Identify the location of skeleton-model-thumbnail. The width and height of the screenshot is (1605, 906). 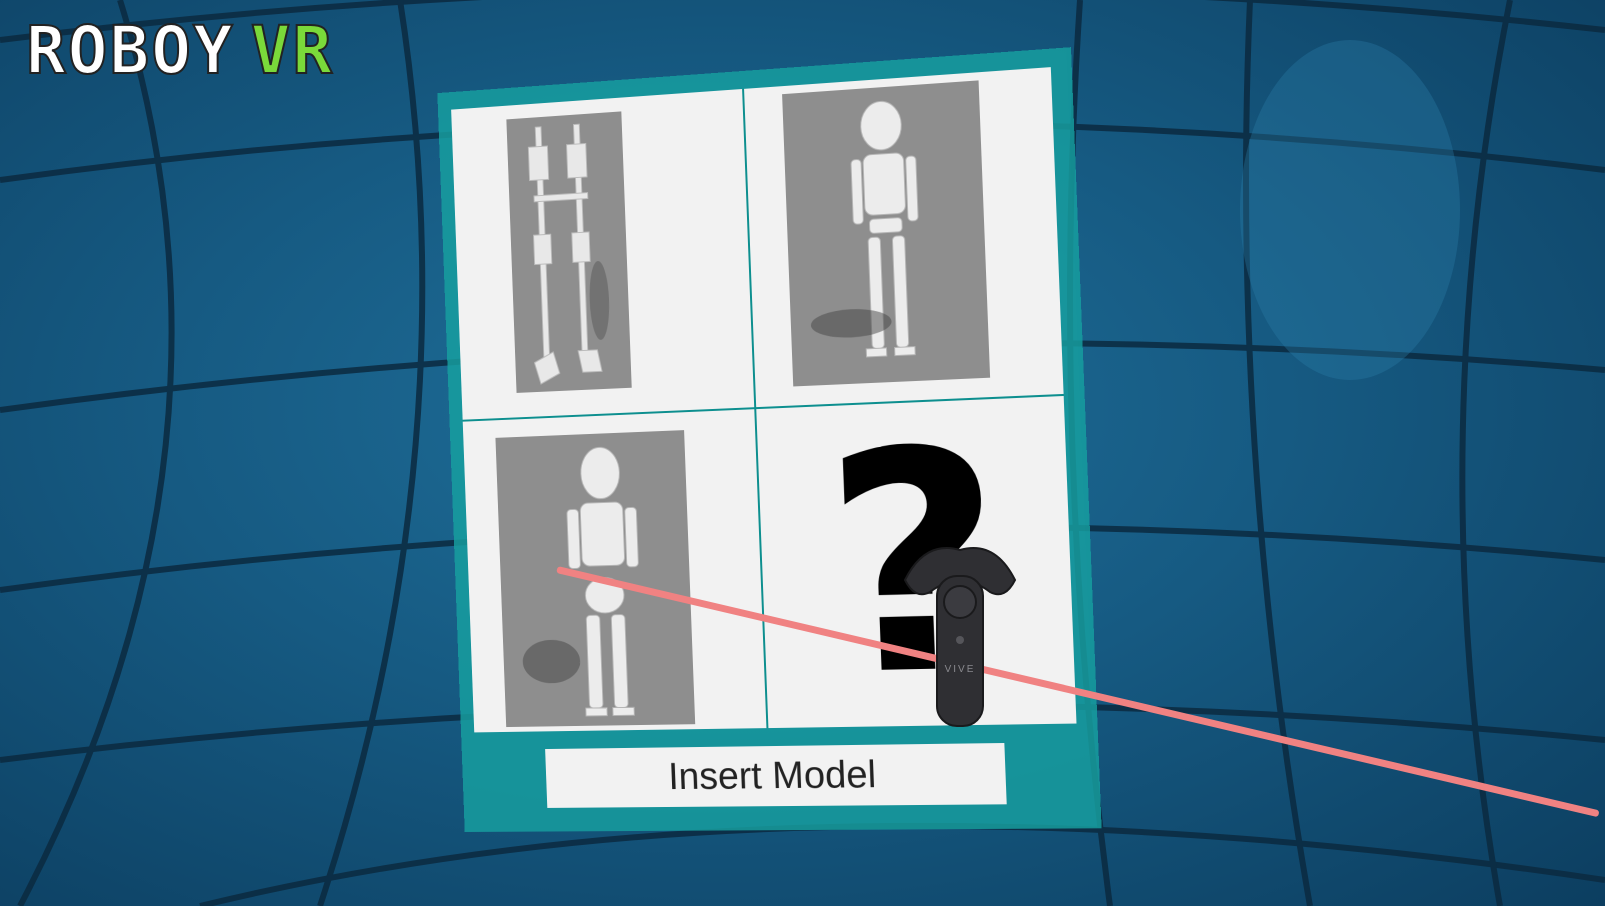
(886, 233).